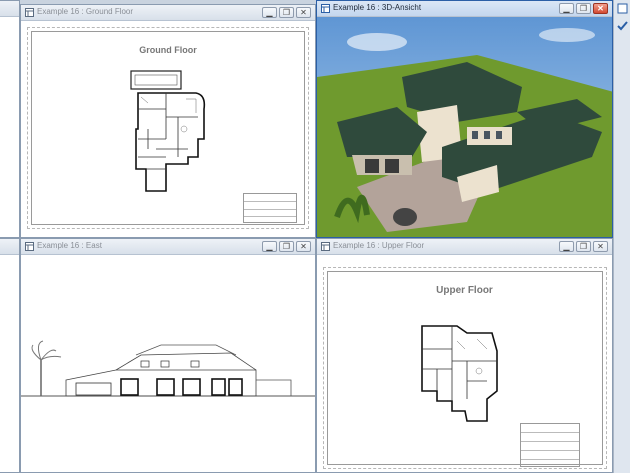  What do you see at coordinates (377, 7) in the screenshot?
I see `window-title: Example 16 : 3D-Ansicht` at bounding box center [377, 7].